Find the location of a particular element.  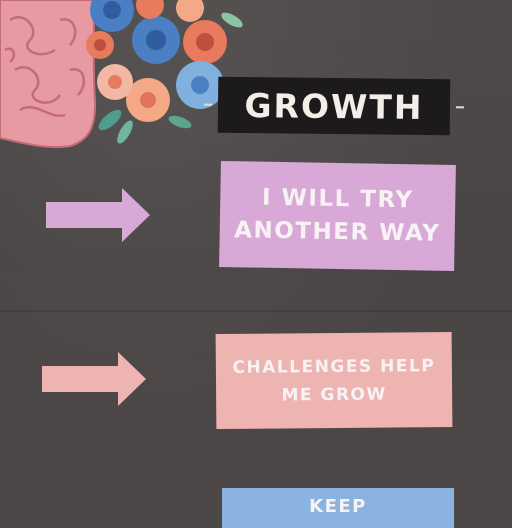

banner-dash-right is located at coordinates (460, 107).